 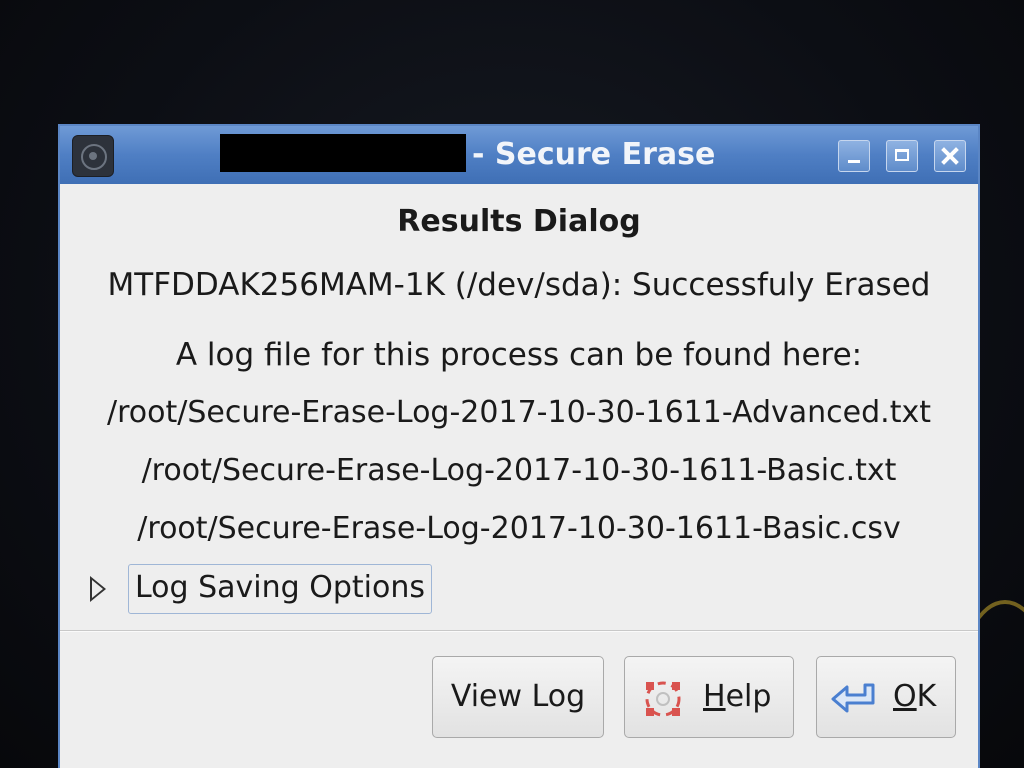 What do you see at coordinates (854, 161) in the screenshot?
I see `minimize-icon` at bounding box center [854, 161].